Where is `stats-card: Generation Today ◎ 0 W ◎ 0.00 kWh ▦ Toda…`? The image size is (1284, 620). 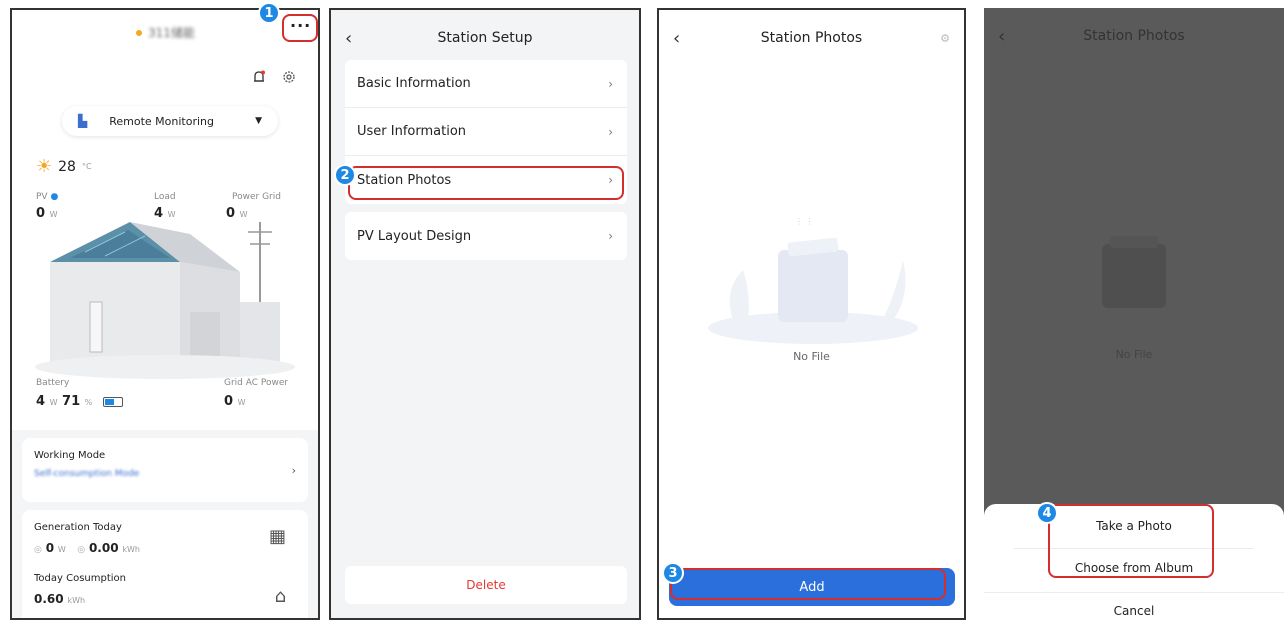 stats-card: Generation Today ◎ 0 W ◎ 0.00 kWh ▦ Toda… is located at coordinates (165, 564).